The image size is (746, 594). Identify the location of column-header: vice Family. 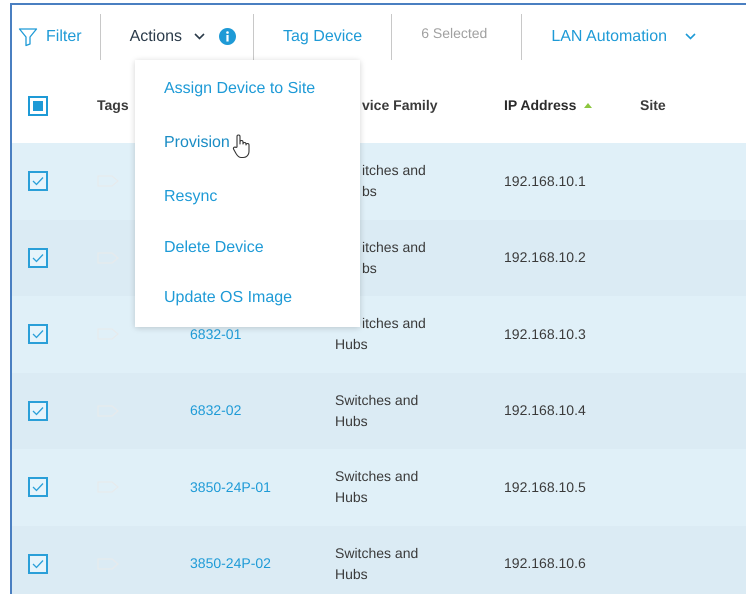
(400, 105).